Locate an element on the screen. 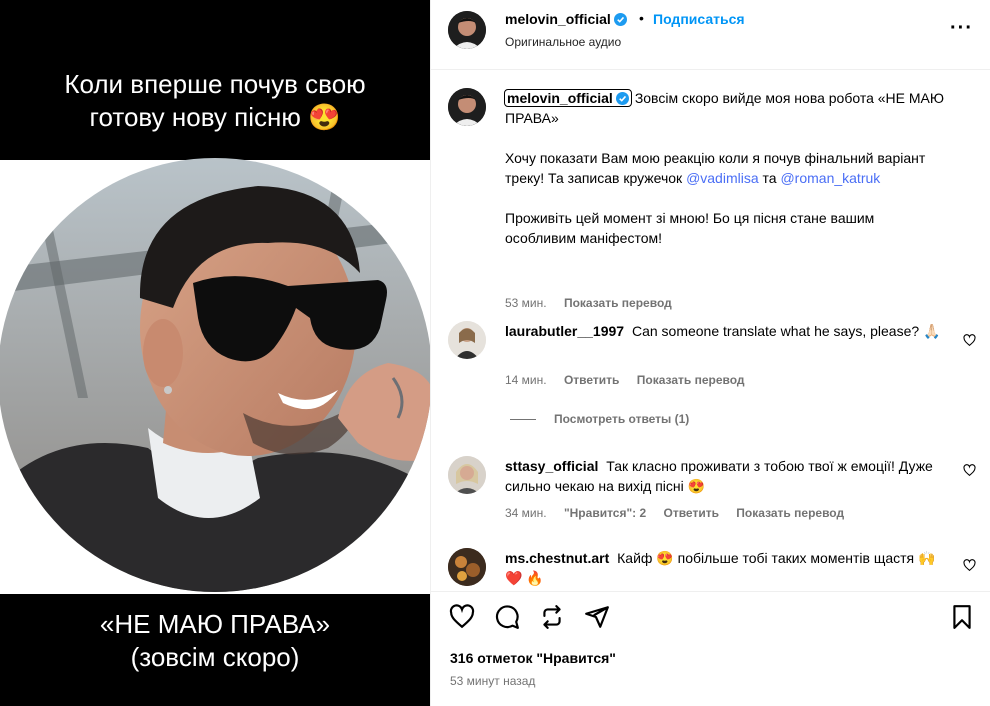 The image size is (990, 706). mention-link: @roman_katruk is located at coordinates (830, 178).